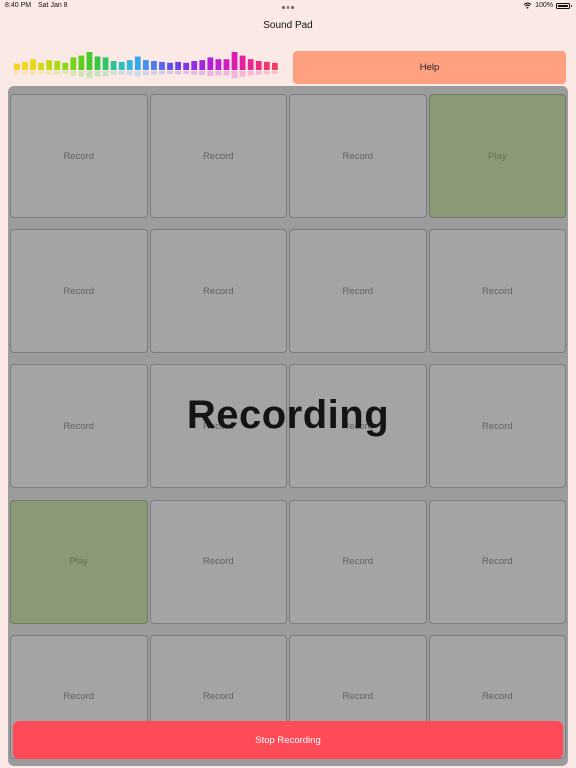 This screenshot has width=576, height=768. I want to click on page-title: Sound Pad, so click(288, 25).